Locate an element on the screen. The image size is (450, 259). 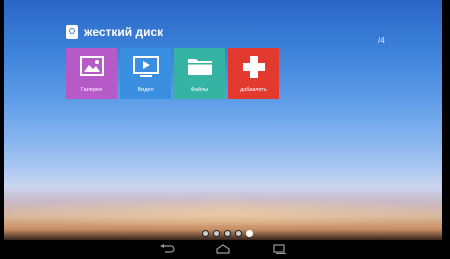
page-title: жесткий диск is located at coordinates (124, 32).